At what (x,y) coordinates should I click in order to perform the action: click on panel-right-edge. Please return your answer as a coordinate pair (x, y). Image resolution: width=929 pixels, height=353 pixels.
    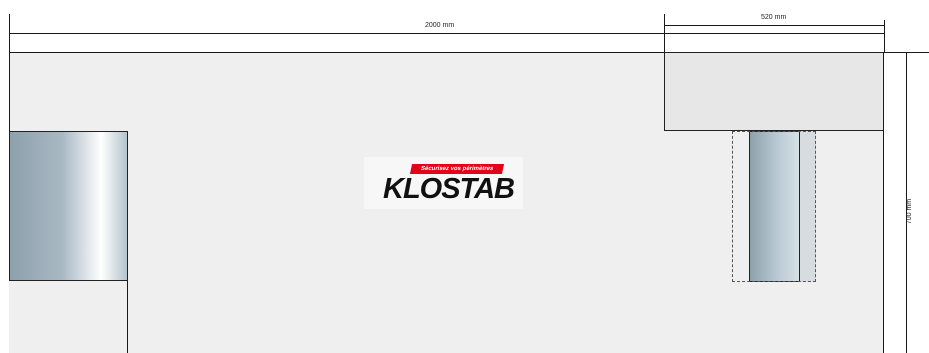
    Looking at the image, I should click on (883, 202).